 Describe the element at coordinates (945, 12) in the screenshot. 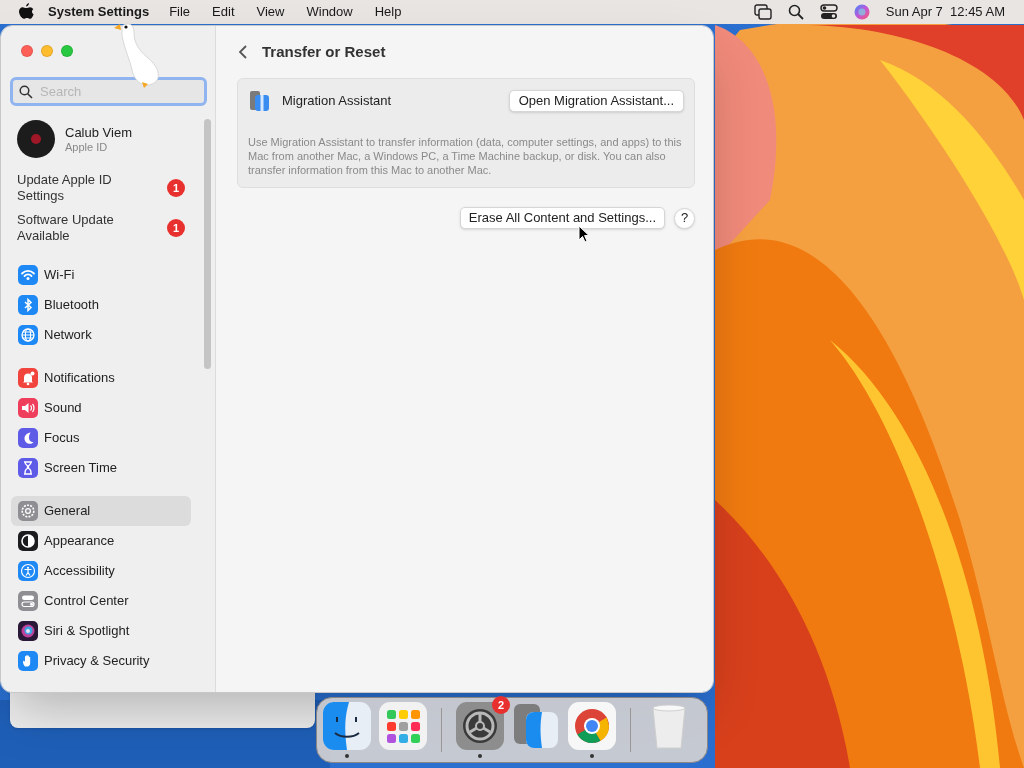

I see `clock: Sun Apr 7 12:45 AM` at that location.